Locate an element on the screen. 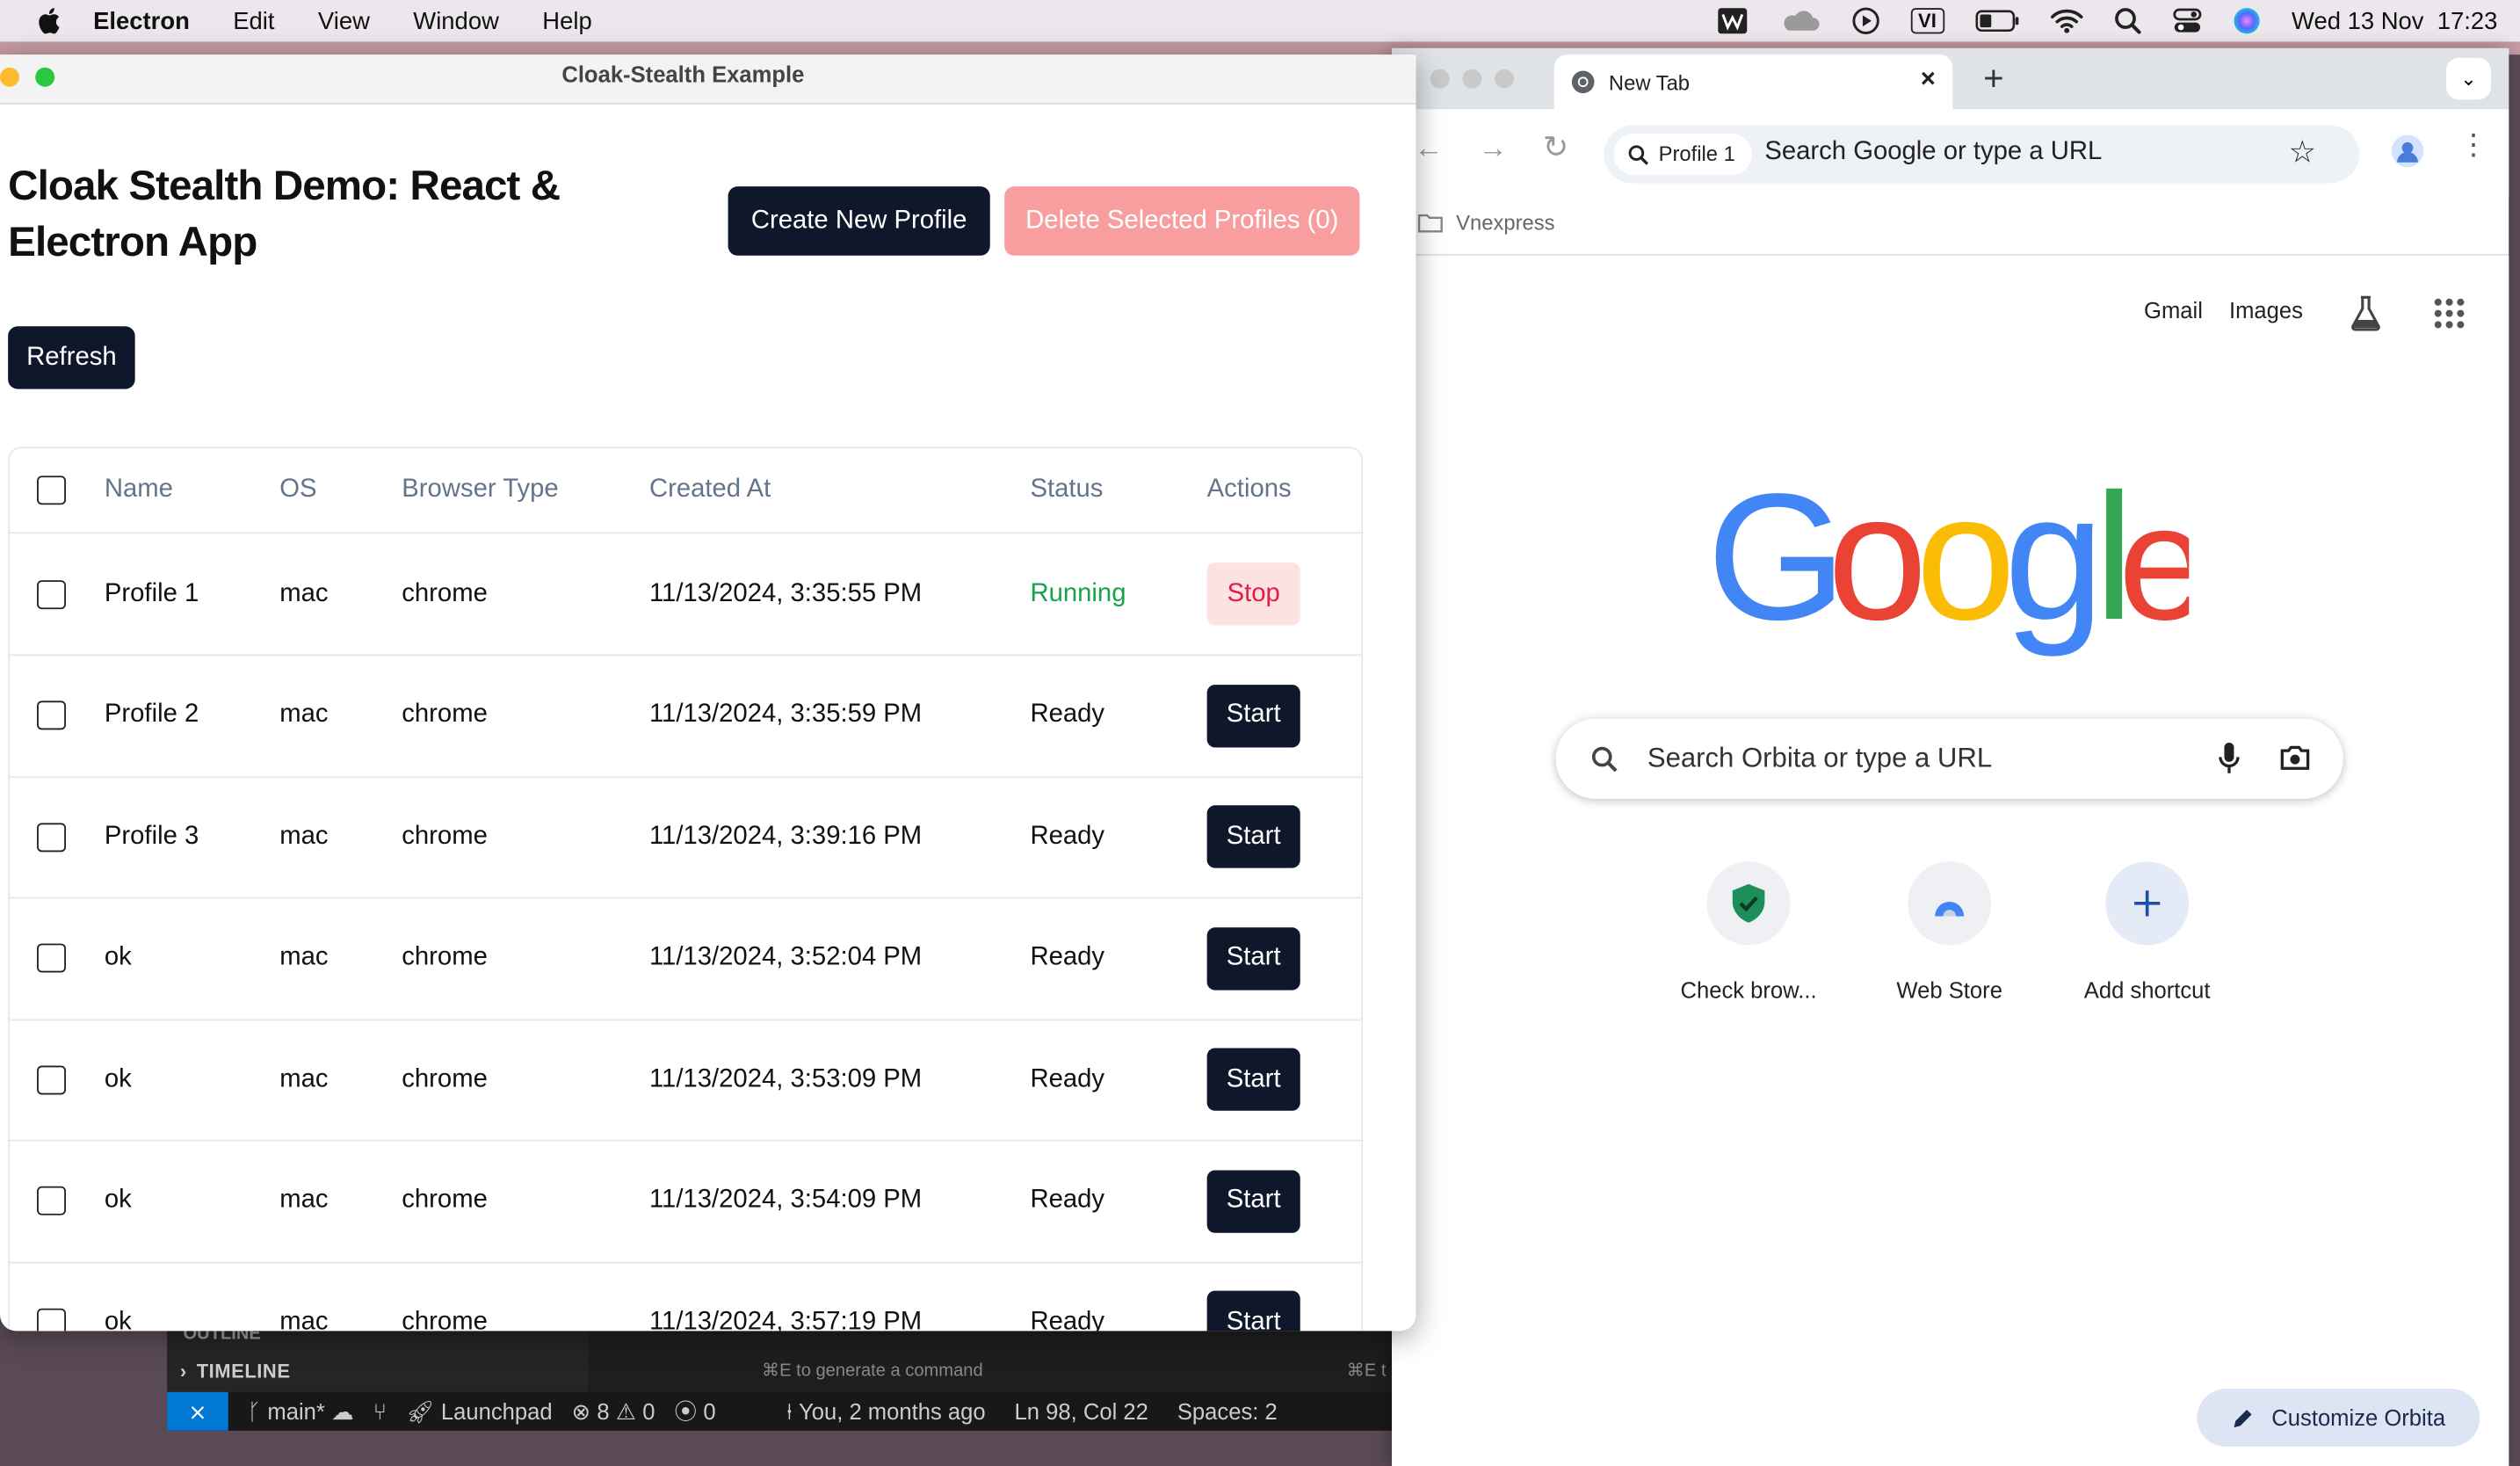 This screenshot has width=2520, height=1466. shield-check-icon is located at coordinates (1748, 903).